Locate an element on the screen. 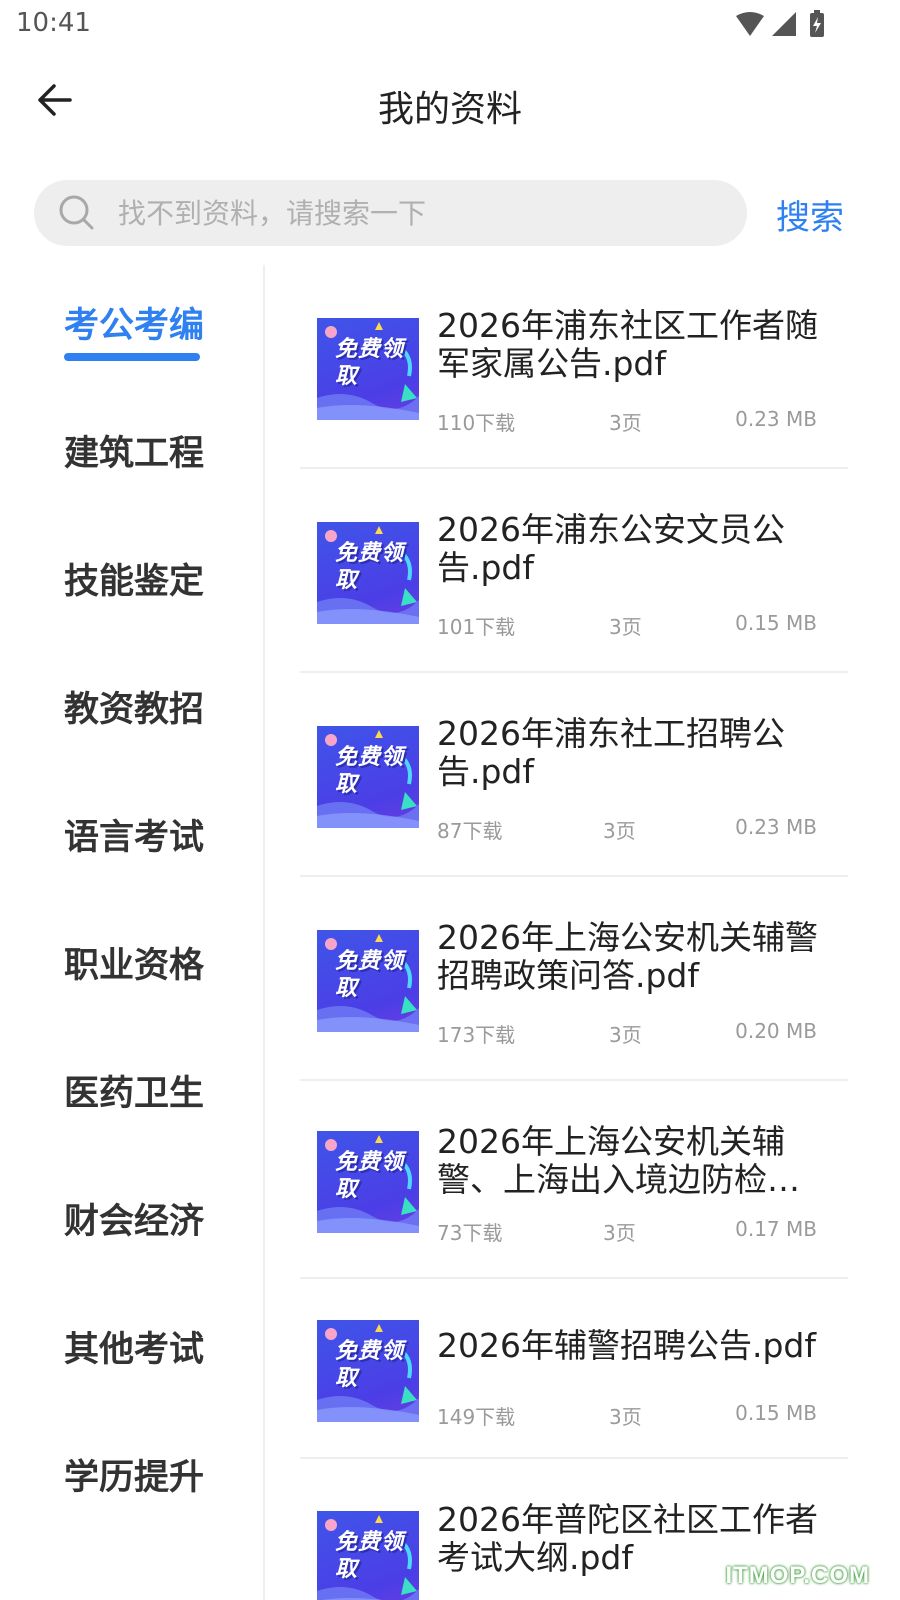  document-meta: 101下载 3页 0.15 MB is located at coordinates (627, 625).